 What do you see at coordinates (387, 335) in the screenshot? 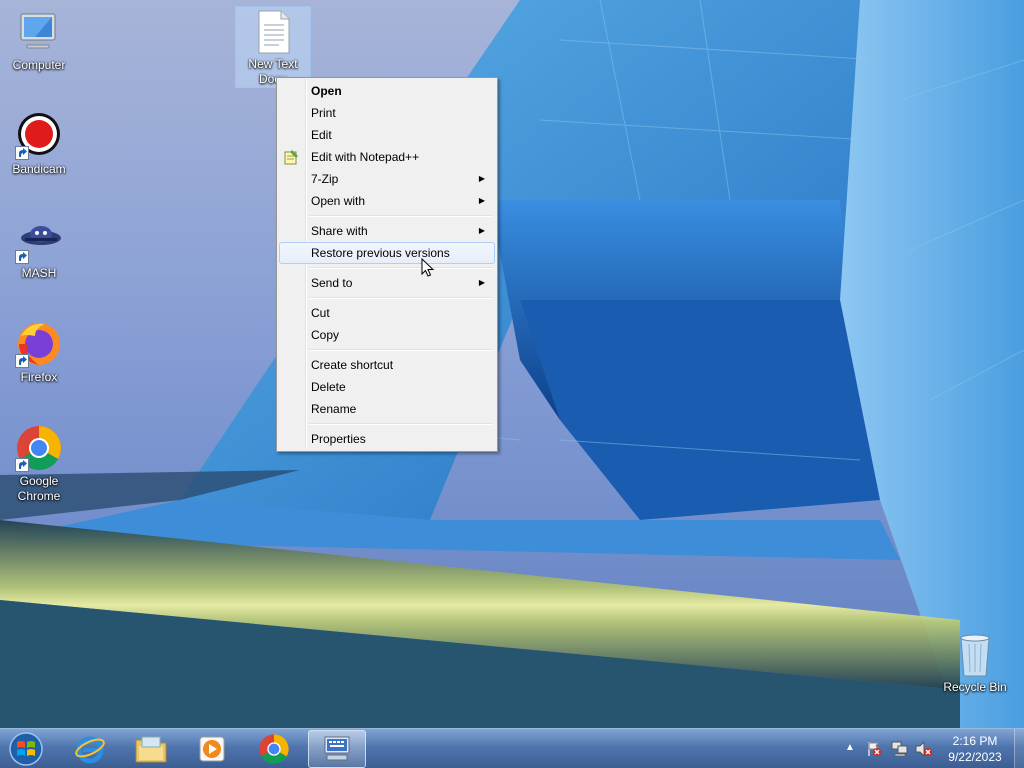
I see `menu-item-copy: Copy` at bounding box center [387, 335].